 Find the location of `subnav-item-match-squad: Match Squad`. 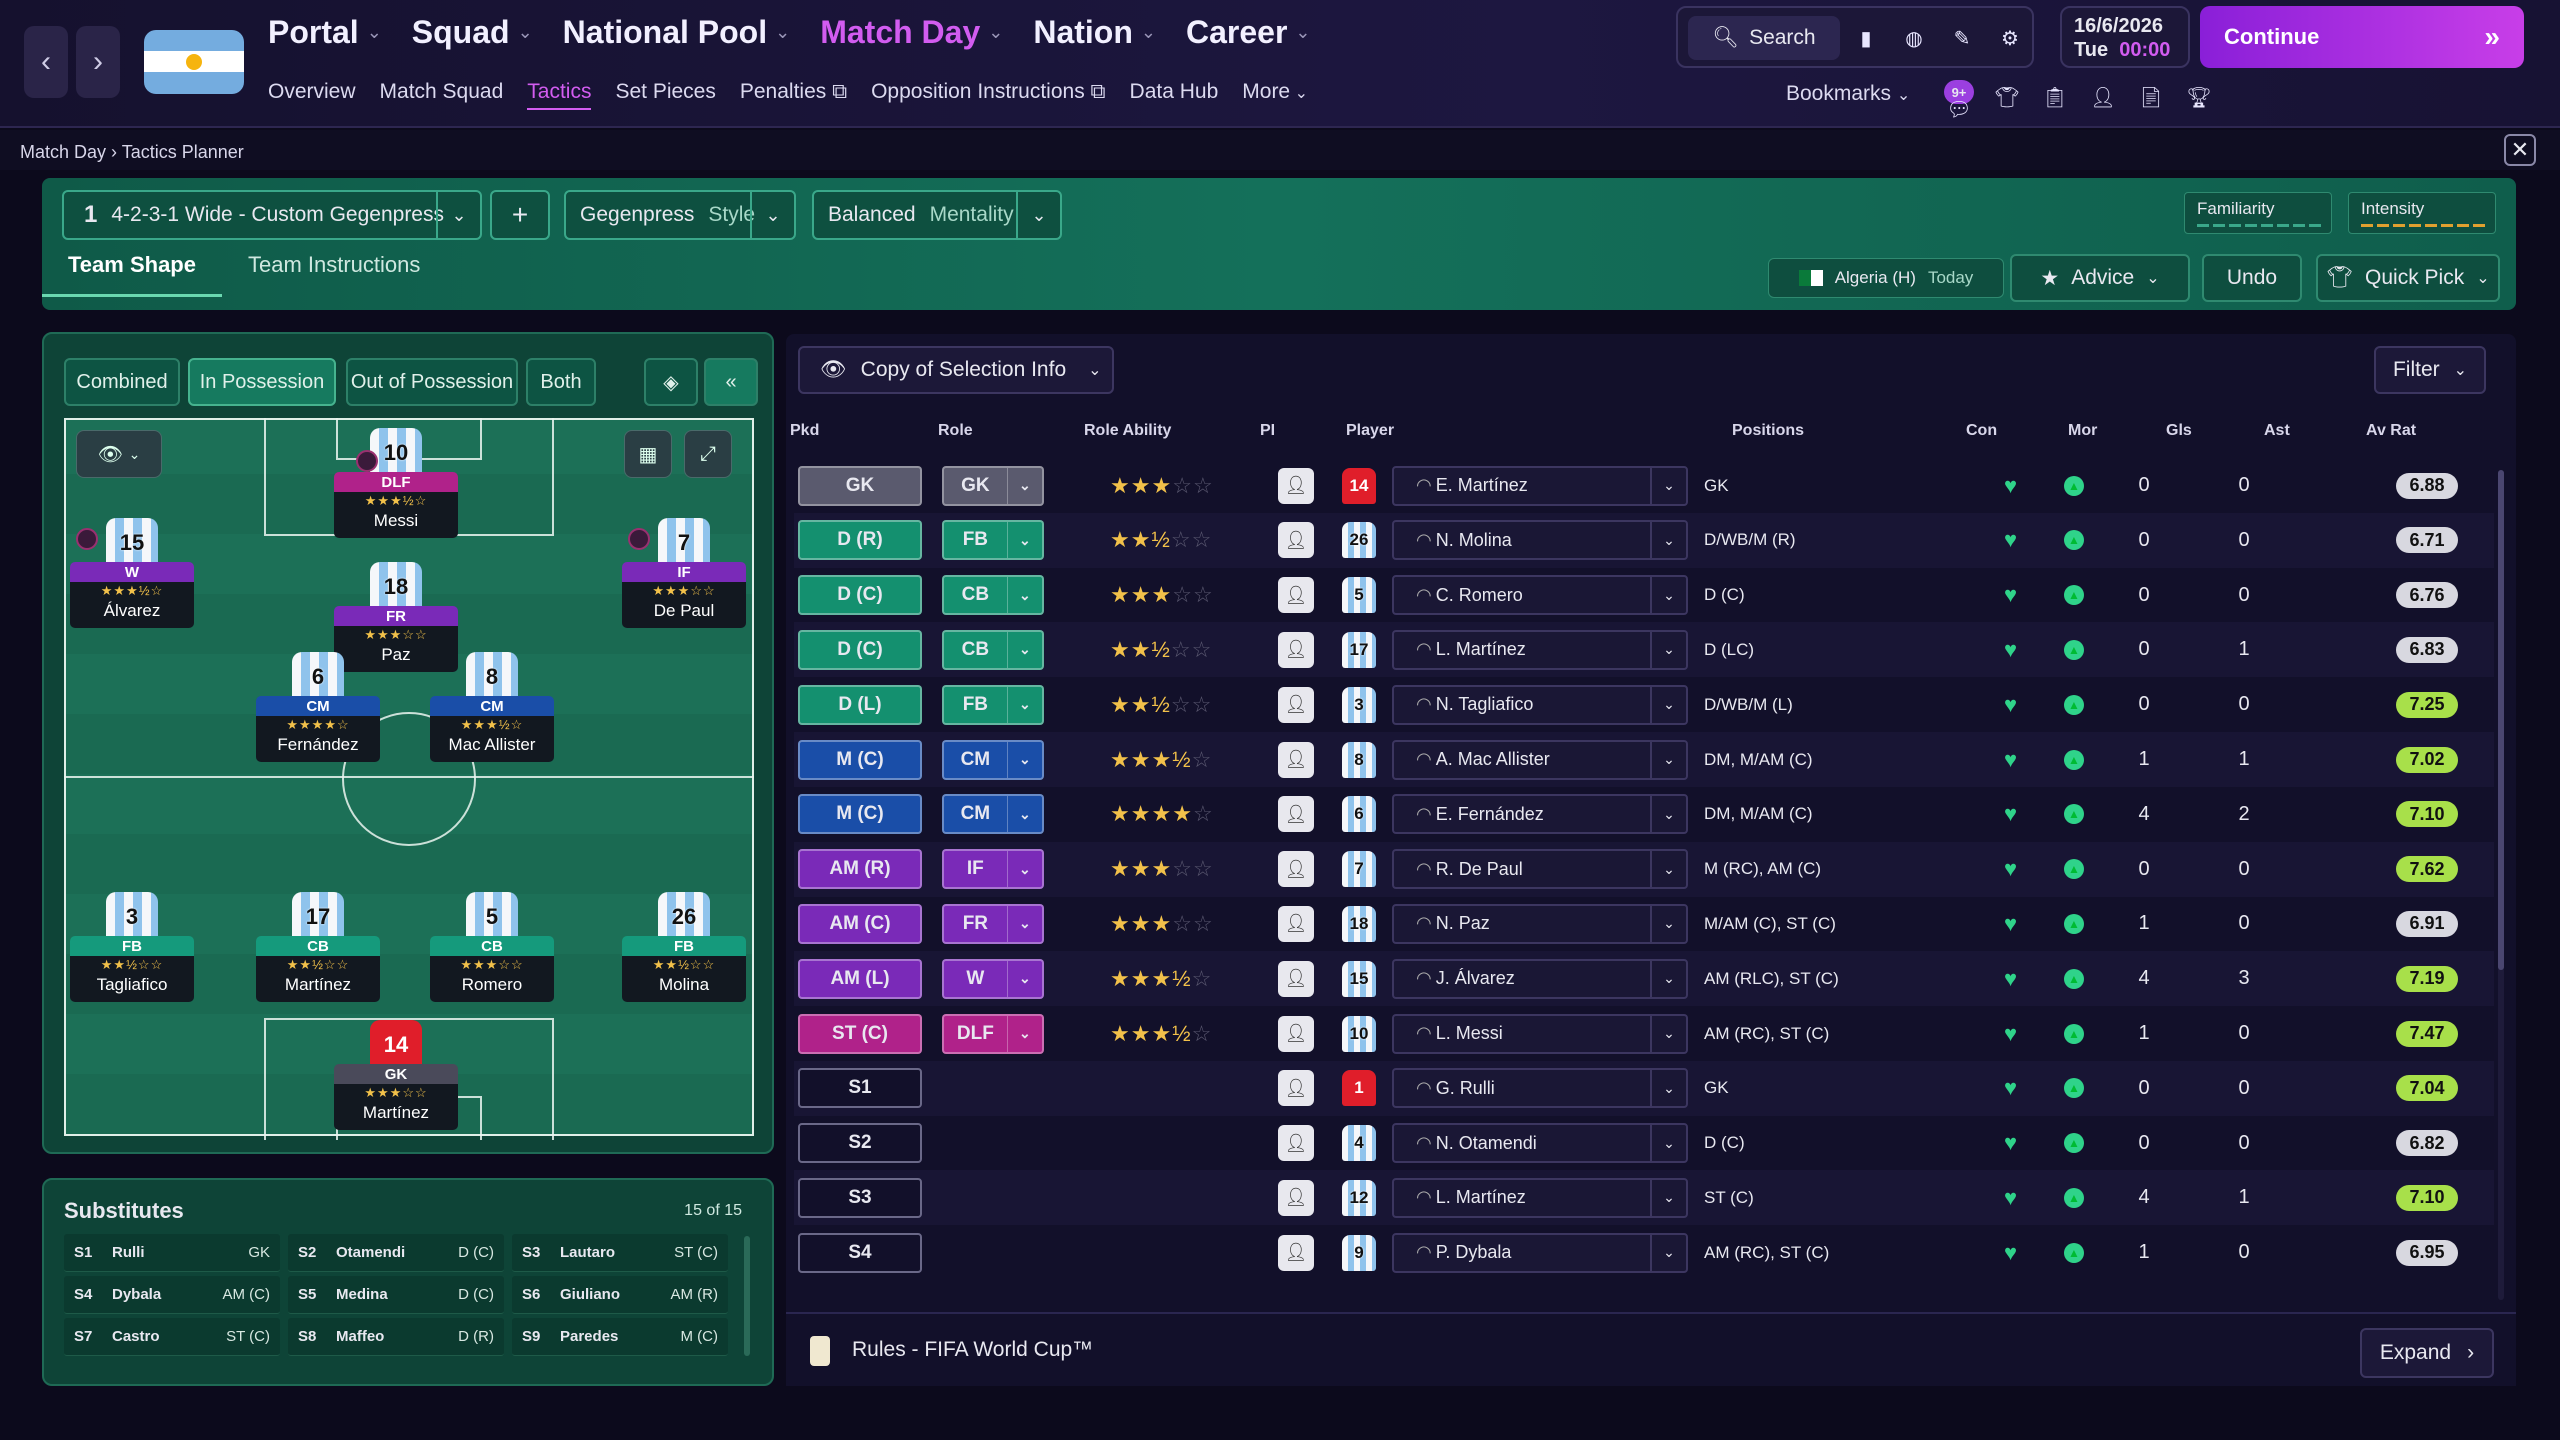

subnav-item-match-squad: Match Squad is located at coordinates (442, 95).